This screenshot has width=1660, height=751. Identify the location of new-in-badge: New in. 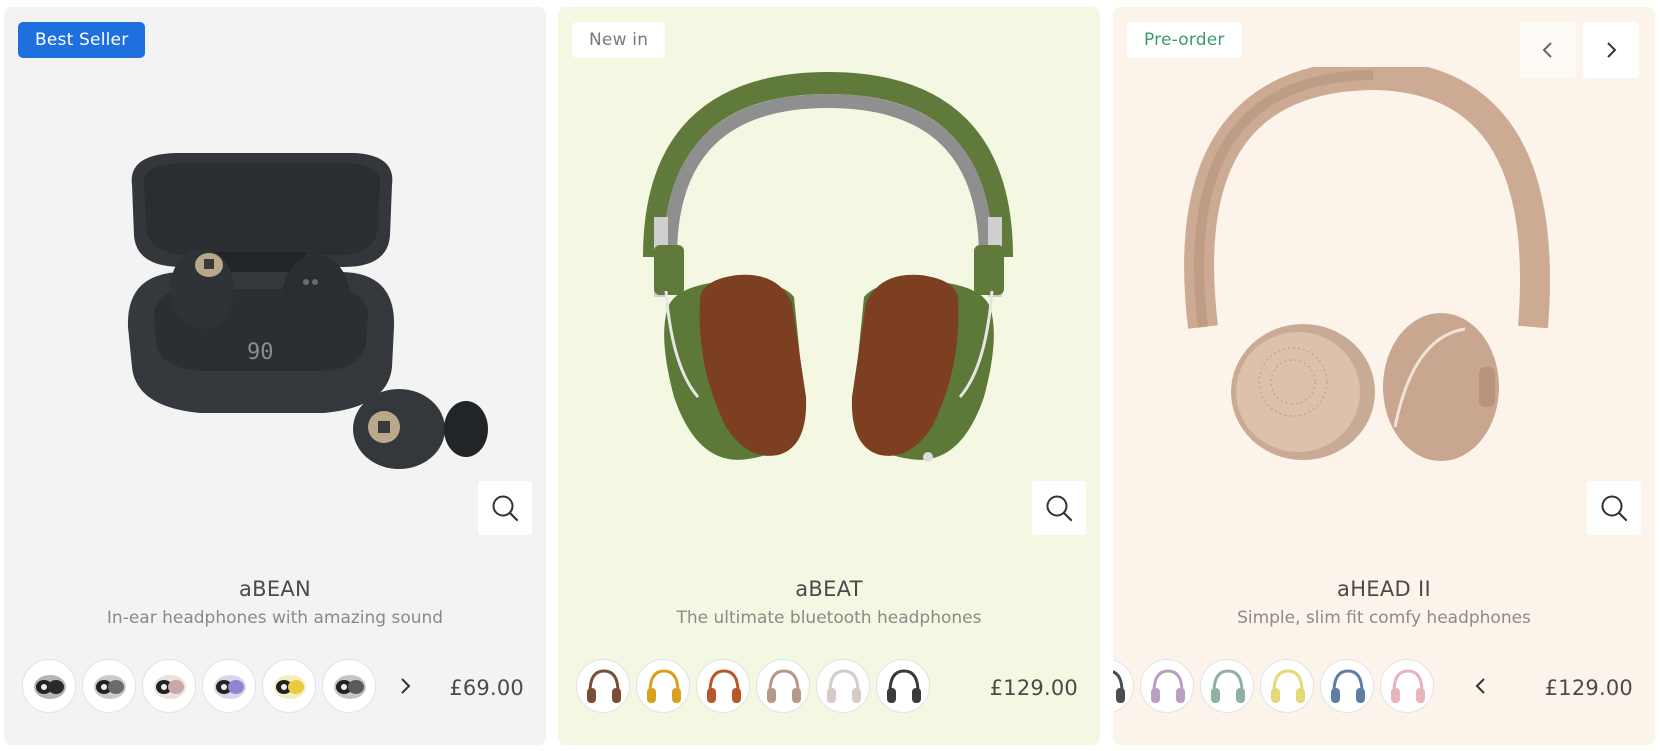
(619, 40).